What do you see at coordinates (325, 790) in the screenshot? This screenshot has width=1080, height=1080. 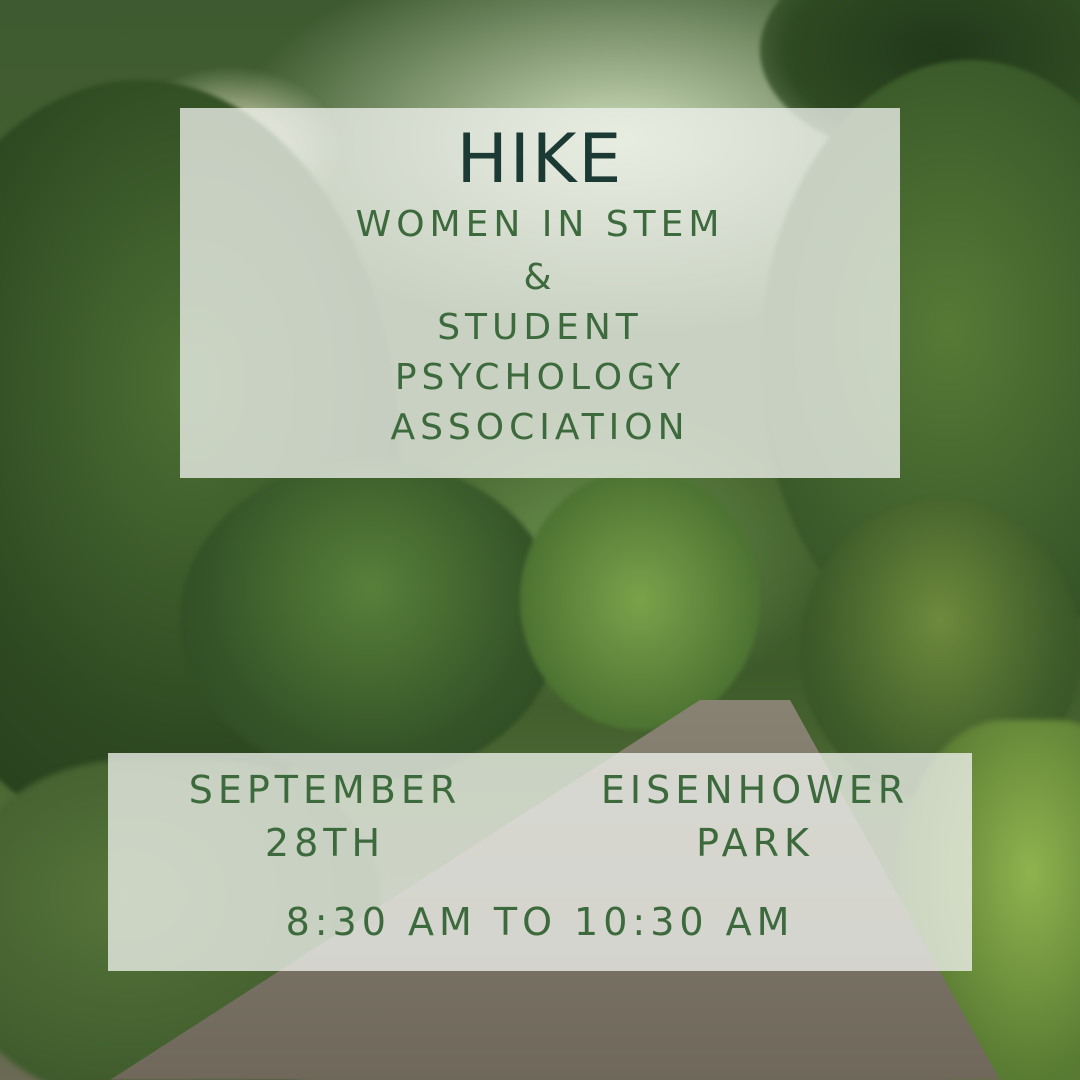 I see `date-month: SEPTEMBER` at bounding box center [325, 790].